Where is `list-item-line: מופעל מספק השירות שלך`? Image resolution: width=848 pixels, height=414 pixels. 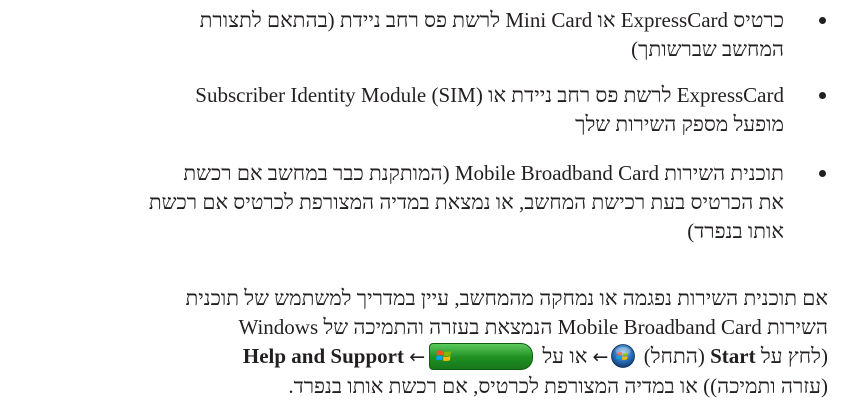
list-item-line: מופעל מספק השירות שלך is located at coordinates (679, 124).